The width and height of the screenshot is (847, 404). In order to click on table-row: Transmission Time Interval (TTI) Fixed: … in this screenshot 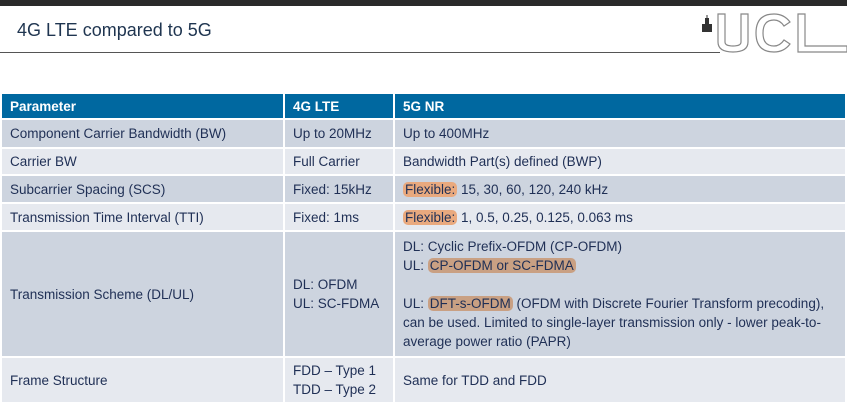, I will do `click(423, 217)`.